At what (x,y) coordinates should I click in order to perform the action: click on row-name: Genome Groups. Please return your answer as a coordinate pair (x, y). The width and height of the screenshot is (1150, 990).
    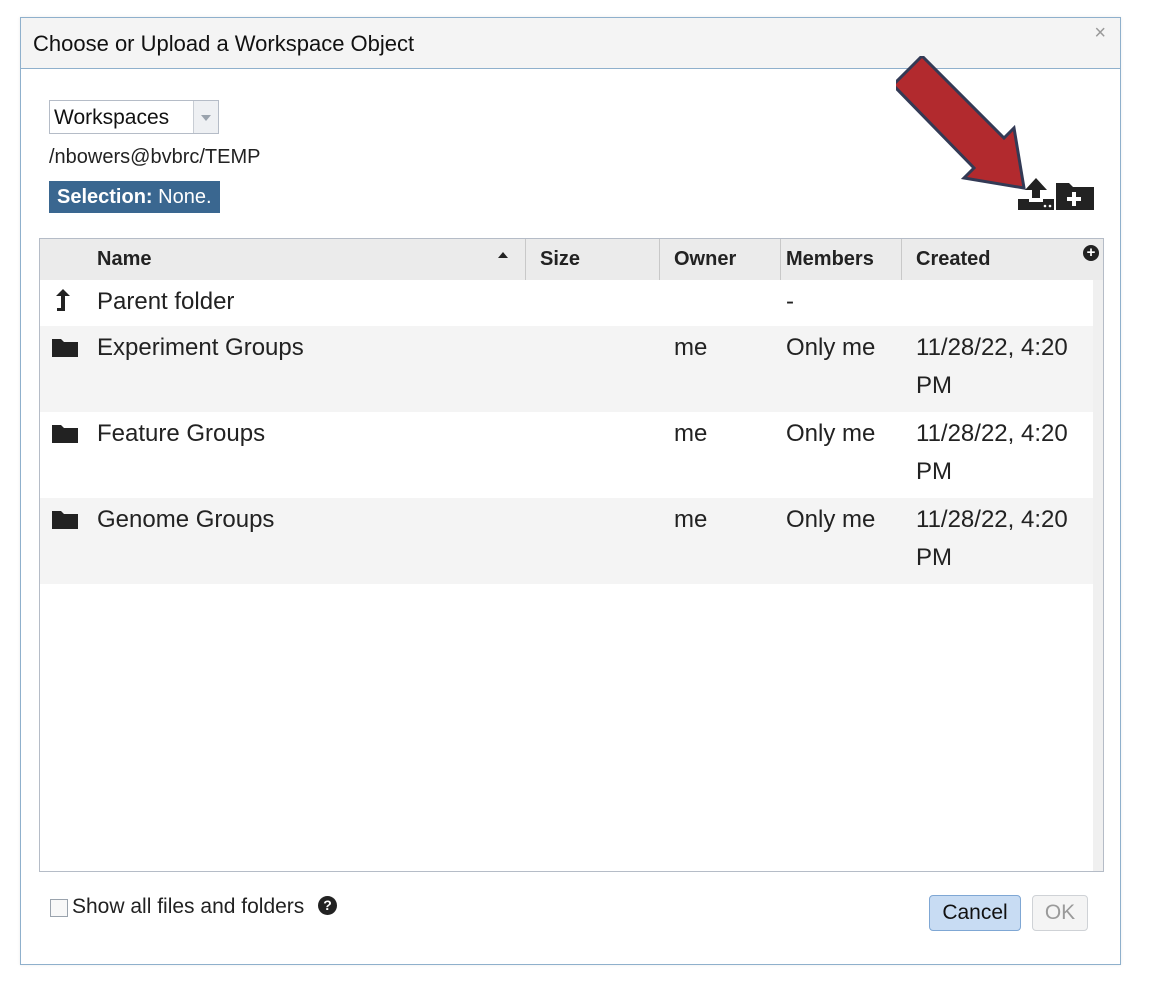
    Looking at the image, I should click on (186, 519).